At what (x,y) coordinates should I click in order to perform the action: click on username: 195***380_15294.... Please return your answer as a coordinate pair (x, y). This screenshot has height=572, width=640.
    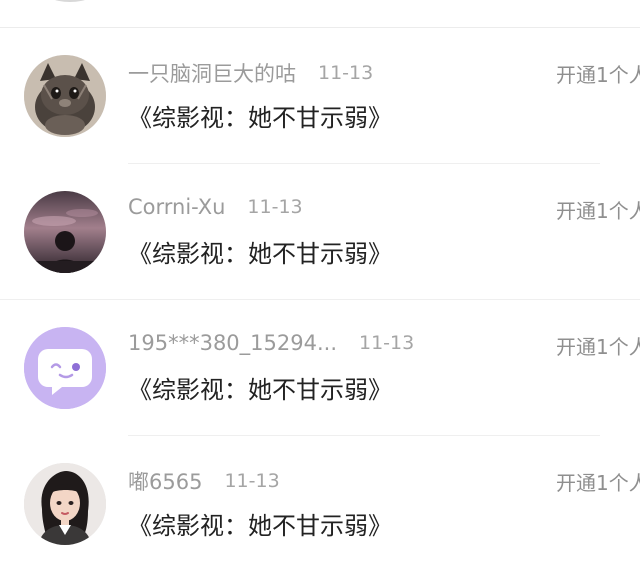
    Looking at the image, I should click on (232, 343).